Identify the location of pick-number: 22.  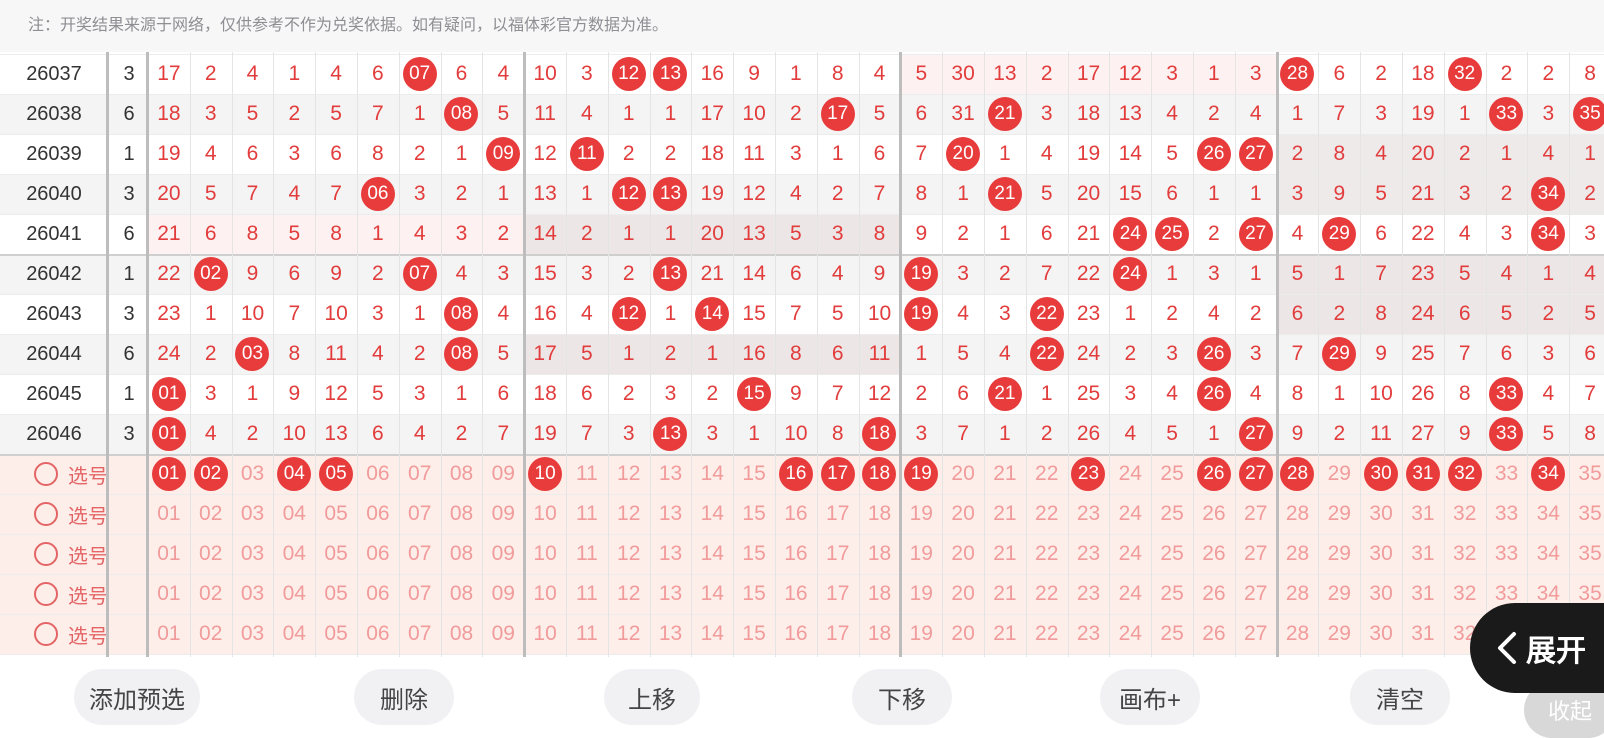
(1047, 514).